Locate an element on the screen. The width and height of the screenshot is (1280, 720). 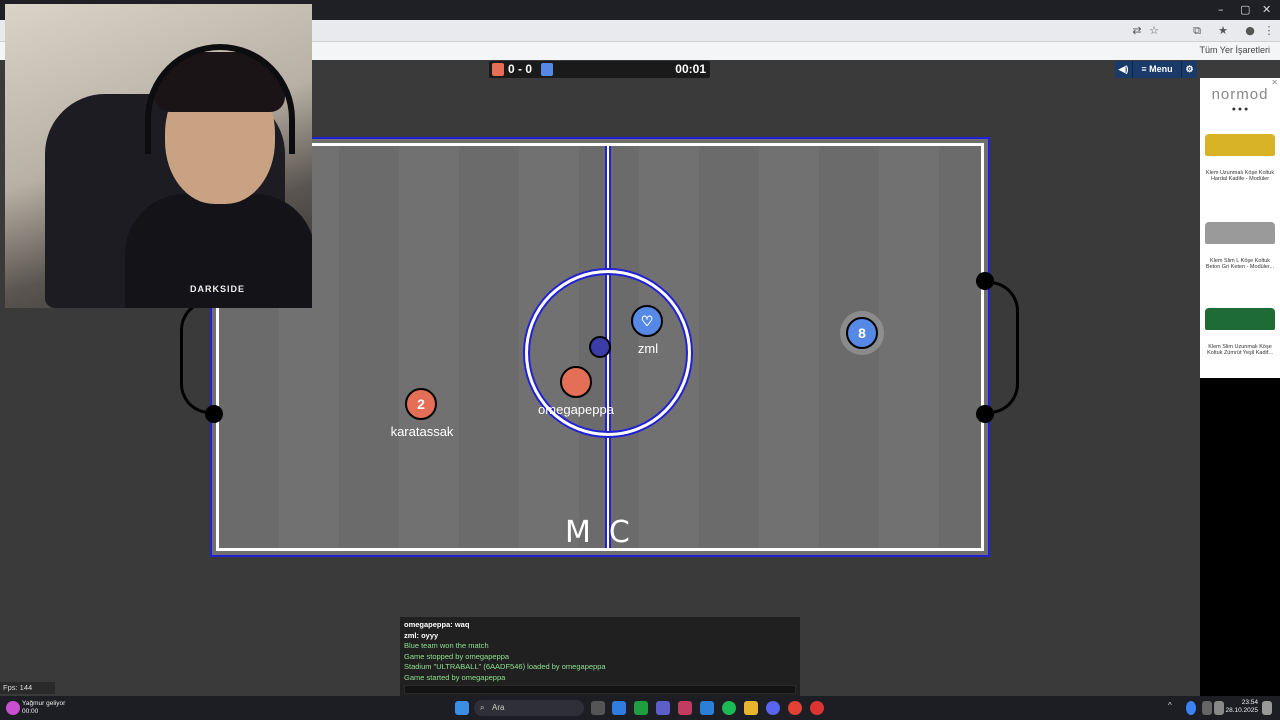
left-goal is located at coordinates (197, 357).